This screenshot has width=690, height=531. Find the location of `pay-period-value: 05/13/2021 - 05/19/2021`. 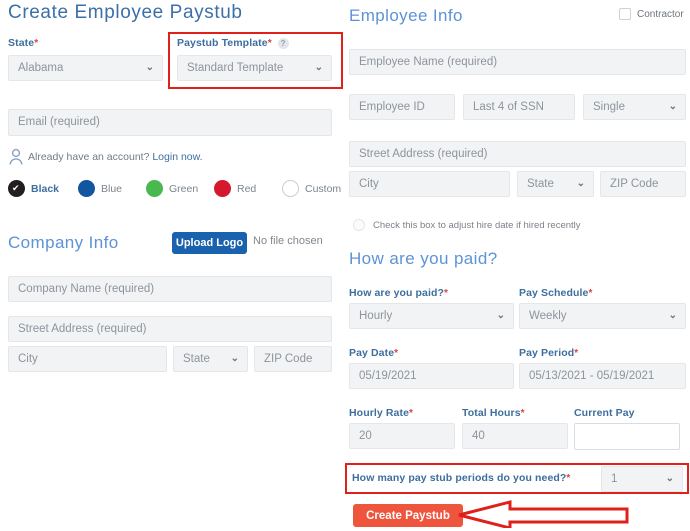

pay-period-value: 05/13/2021 - 05/19/2021 is located at coordinates (592, 376).